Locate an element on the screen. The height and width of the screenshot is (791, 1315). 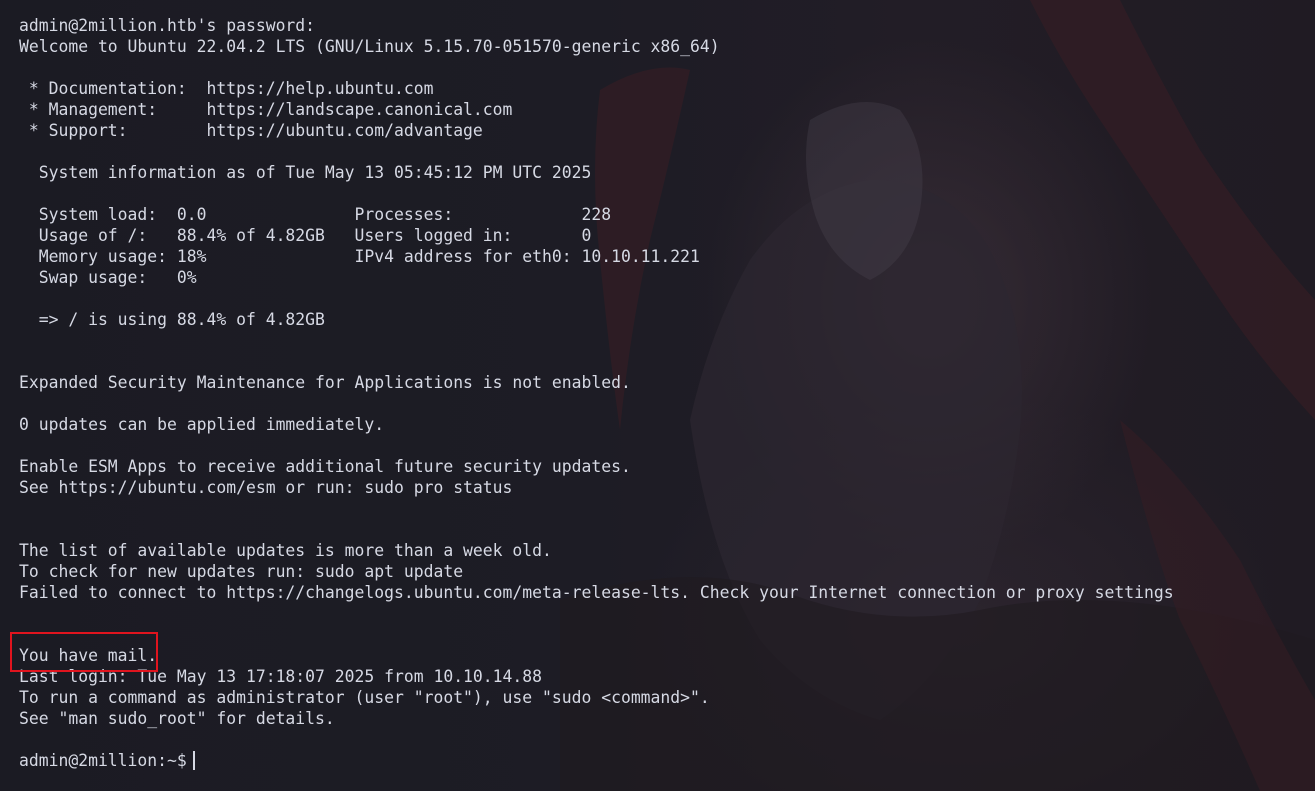
mail-highlight-box is located at coordinates (84, 652).